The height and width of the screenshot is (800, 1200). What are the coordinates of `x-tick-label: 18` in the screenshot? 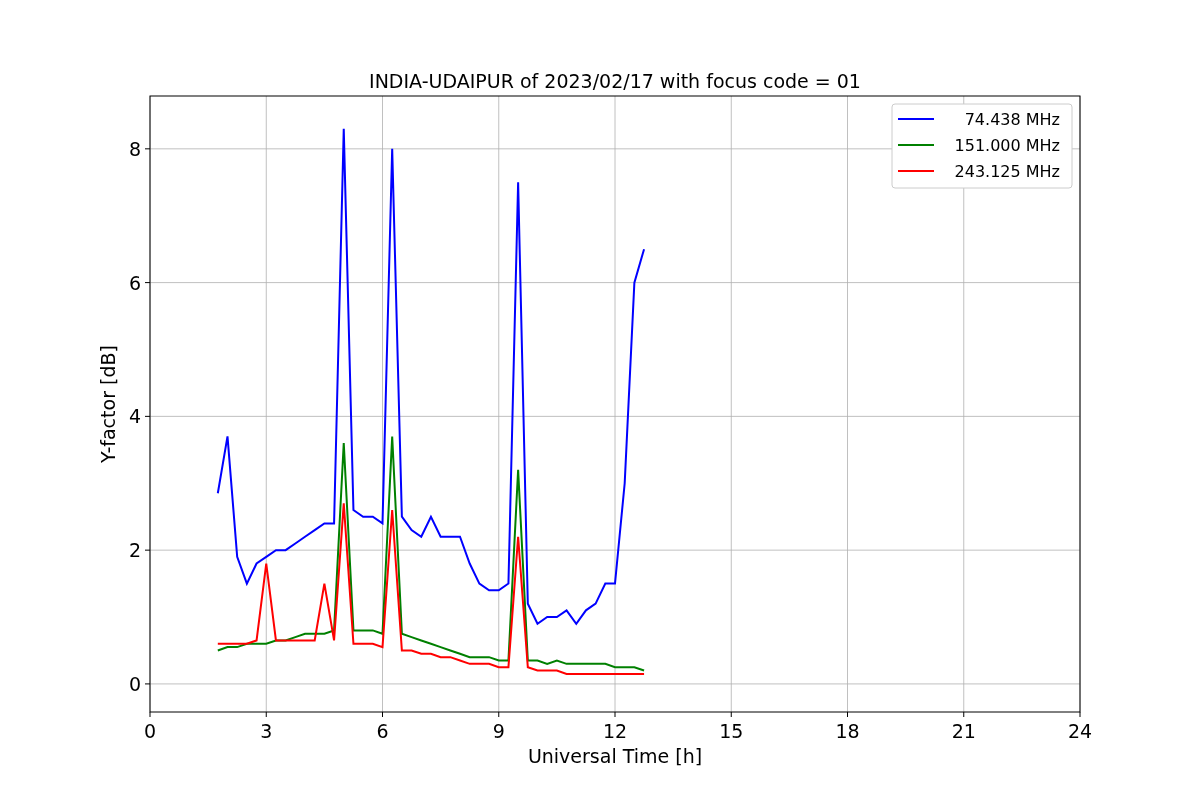 It's located at (847, 731).